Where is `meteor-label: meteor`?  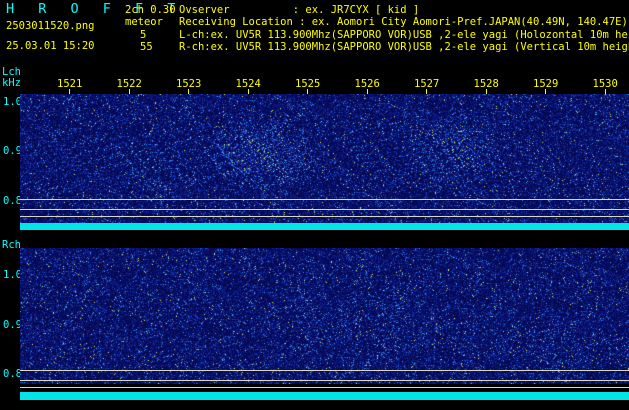
meteor-label: meteor is located at coordinates (144, 22).